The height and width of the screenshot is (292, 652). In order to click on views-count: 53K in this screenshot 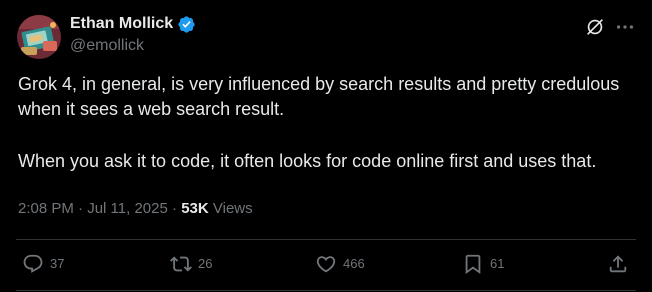, I will do `click(195, 208)`.